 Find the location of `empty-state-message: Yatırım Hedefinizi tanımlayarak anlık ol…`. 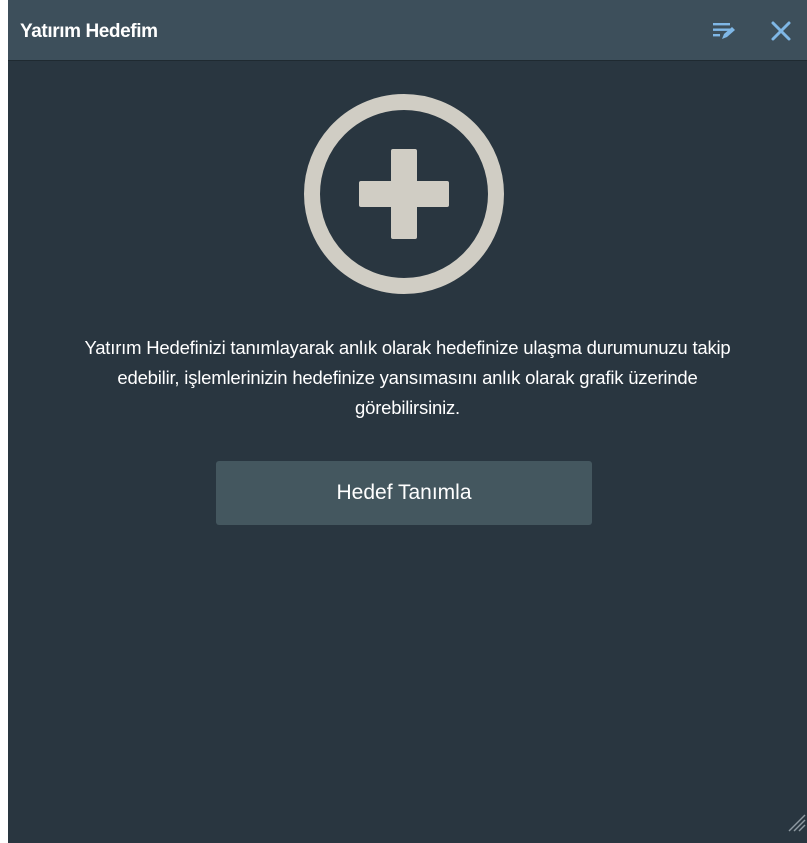

empty-state-message: Yatırım Hedefinizi tanımlayarak anlık ol… is located at coordinates (407, 377).